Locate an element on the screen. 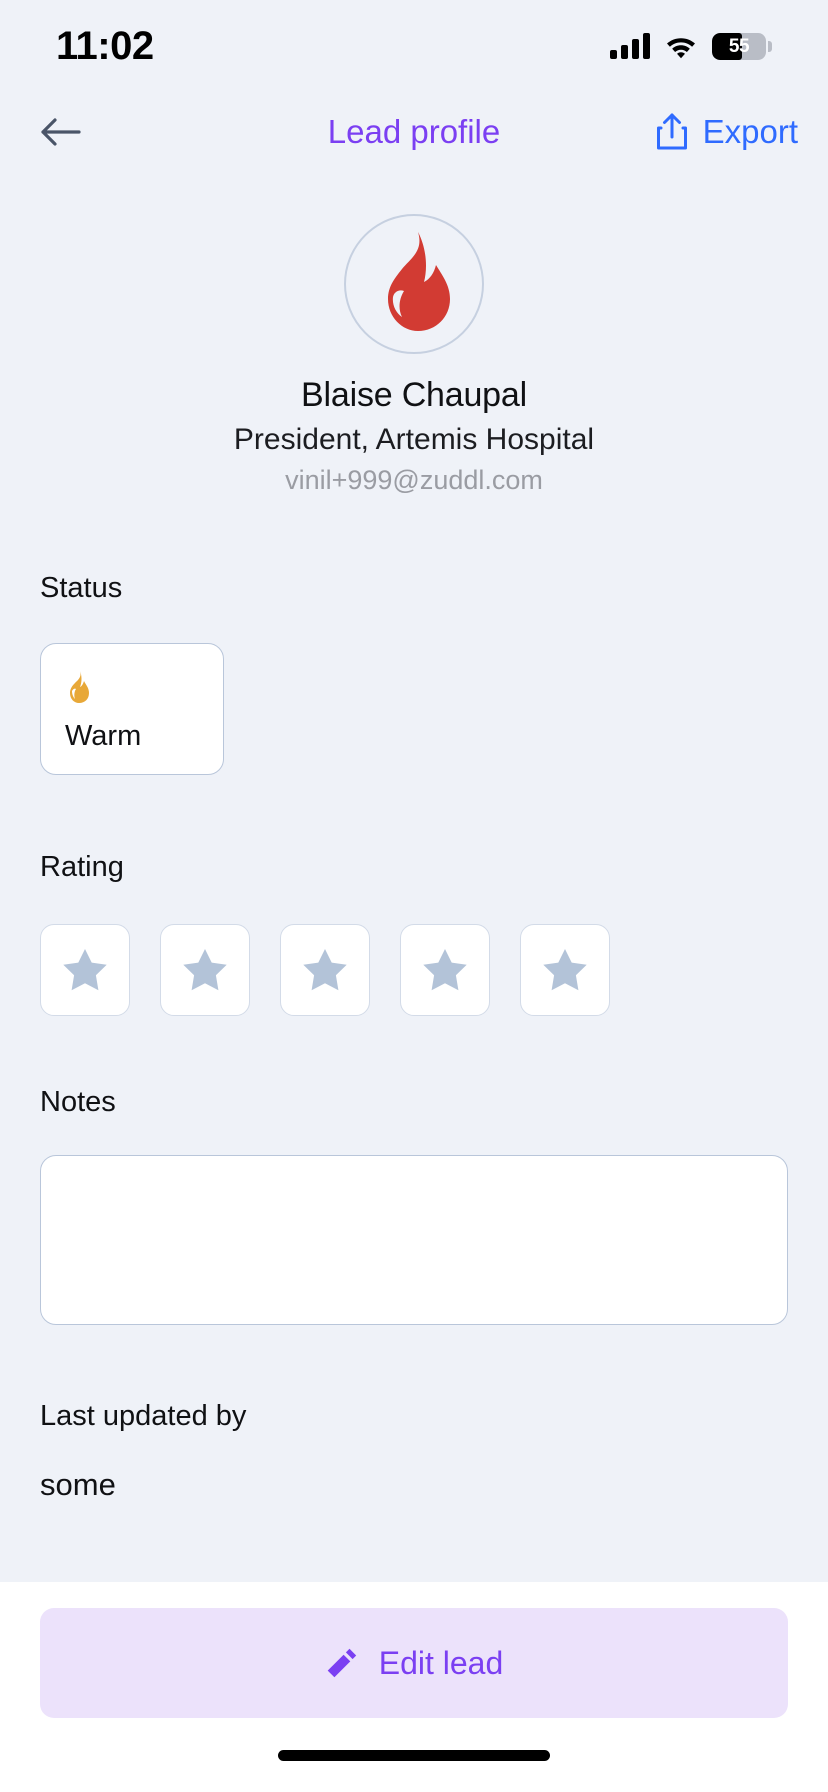 This screenshot has height=1792, width=828. lead-role: President, Artemis Hospital is located at coordinates (414, 439).